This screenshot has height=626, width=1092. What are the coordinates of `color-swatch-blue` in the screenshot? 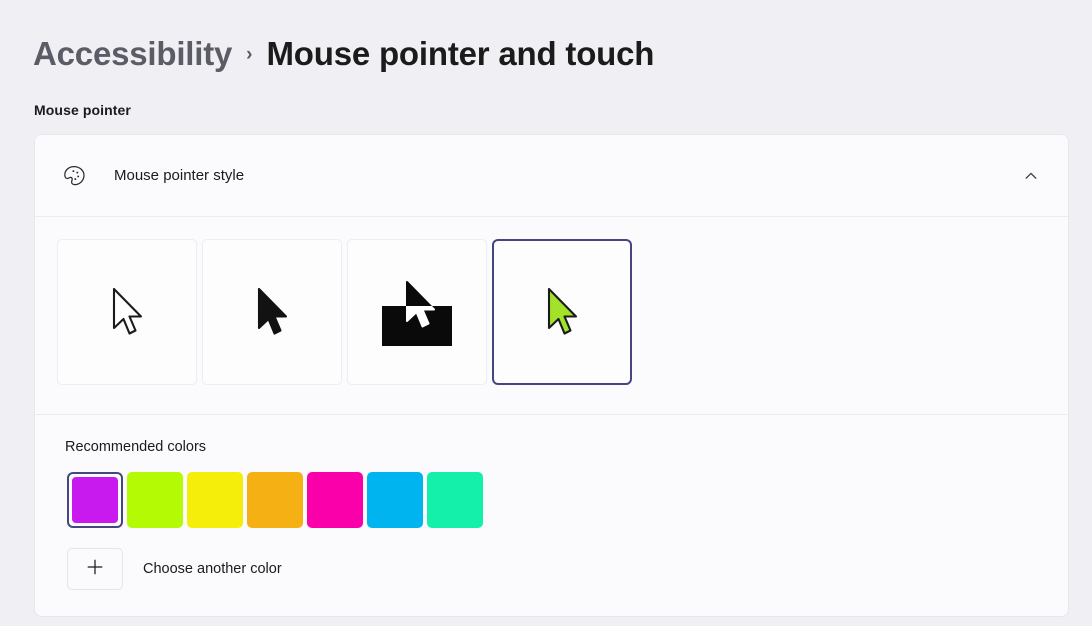 It's located at (395, 500).